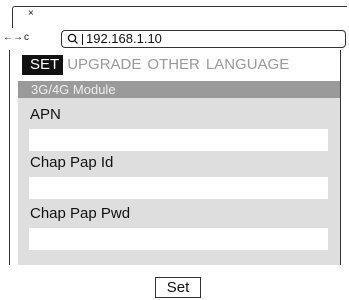  I want to click on search-icon, so click(72, 38).